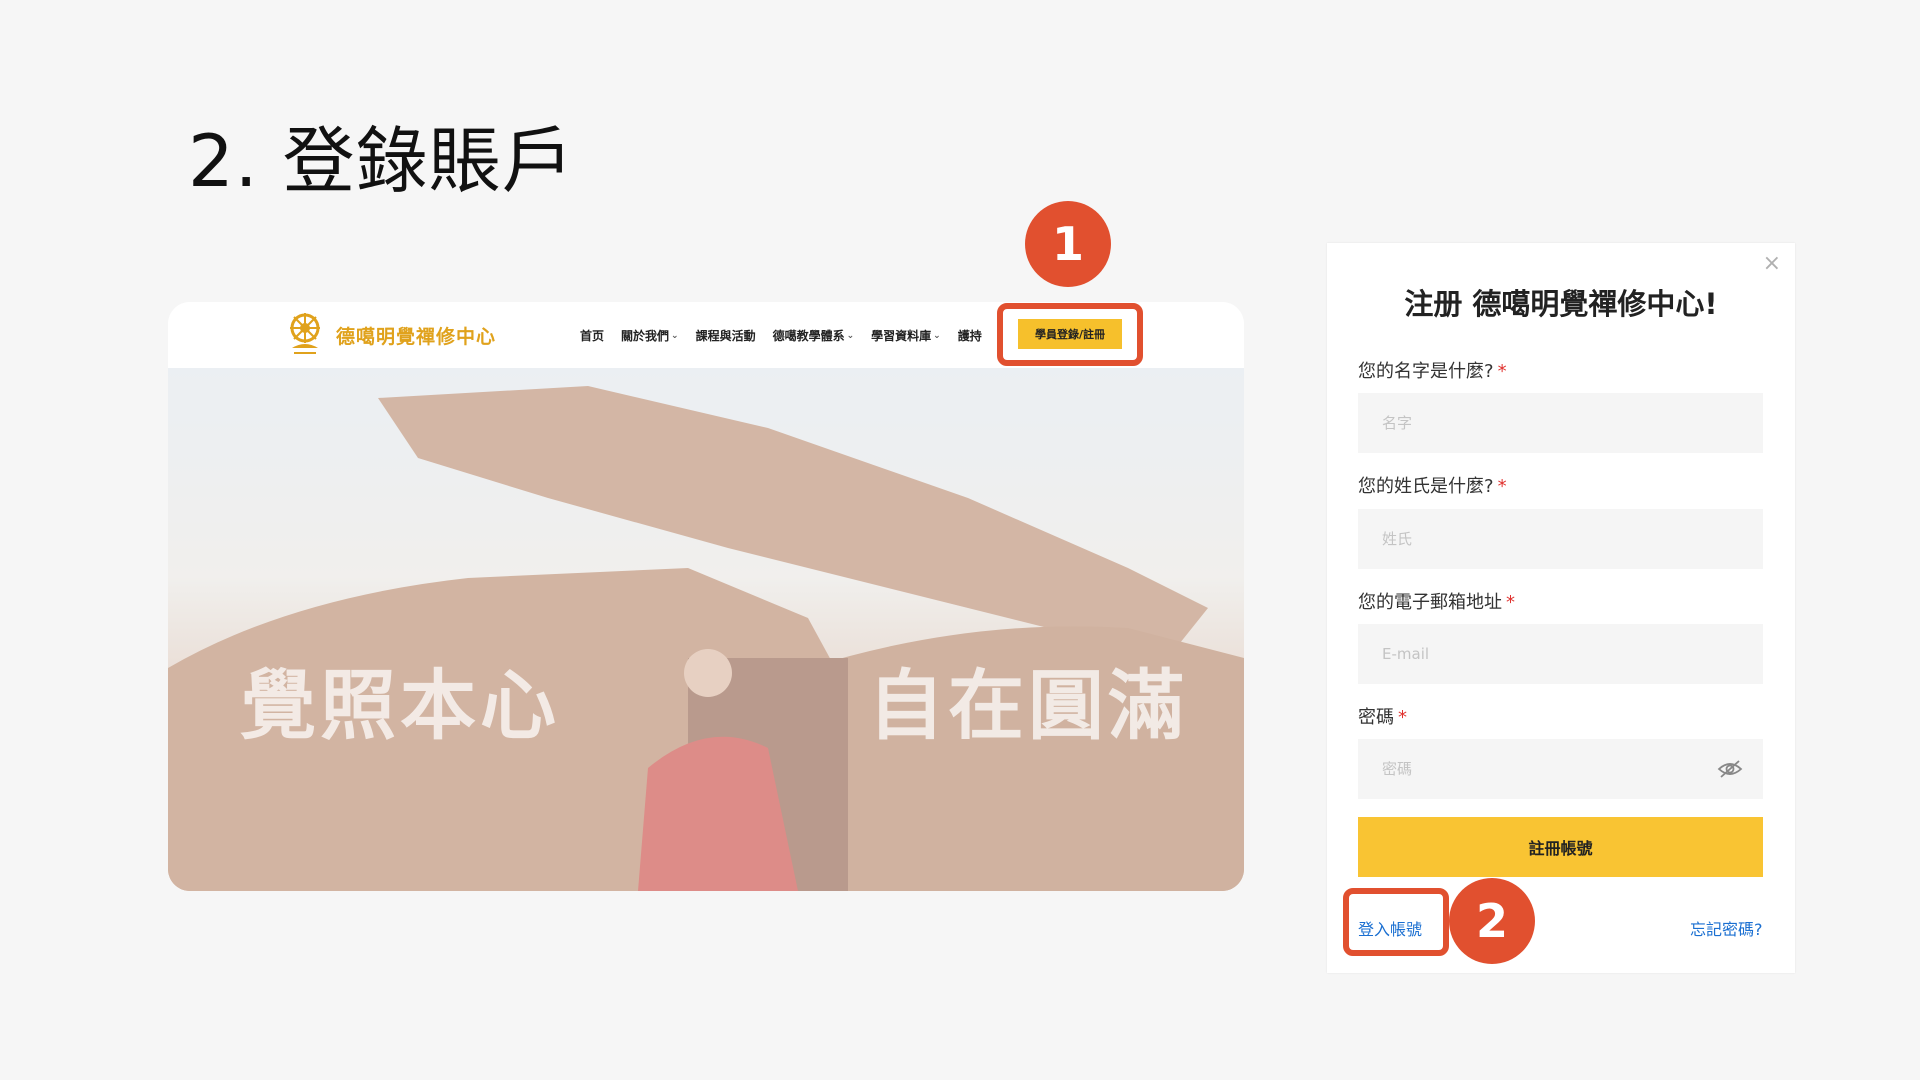 This screenshot has width=1920, height=1080. I want to click on site-nav: 首页 關於我們 ⌄ 課程與活動 德噶教學體系 ⌄ 學習資料庫 ⌄ 護持, so click(781, 335).